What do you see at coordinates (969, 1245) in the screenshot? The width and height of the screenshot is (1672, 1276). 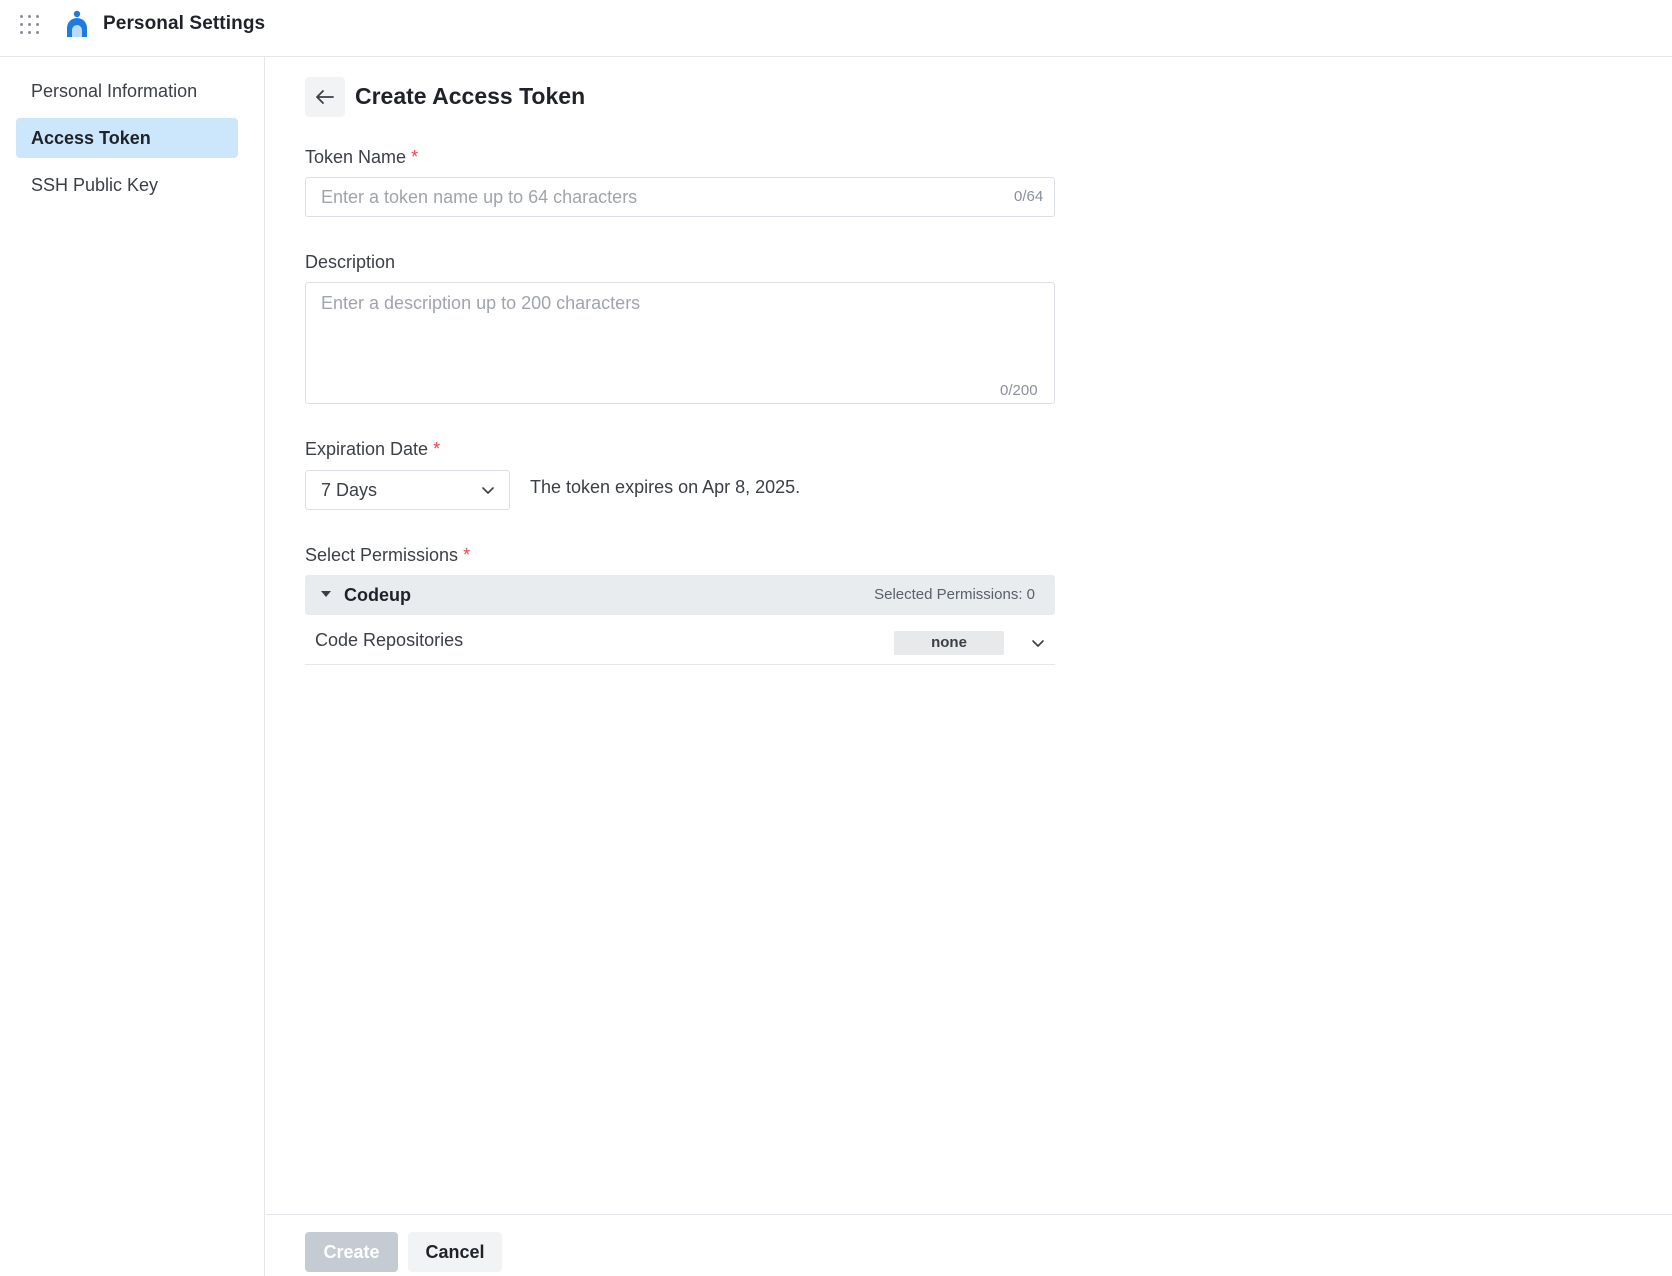 I see `form-footer: Create Cancel` at bounding box center [969, 1245].